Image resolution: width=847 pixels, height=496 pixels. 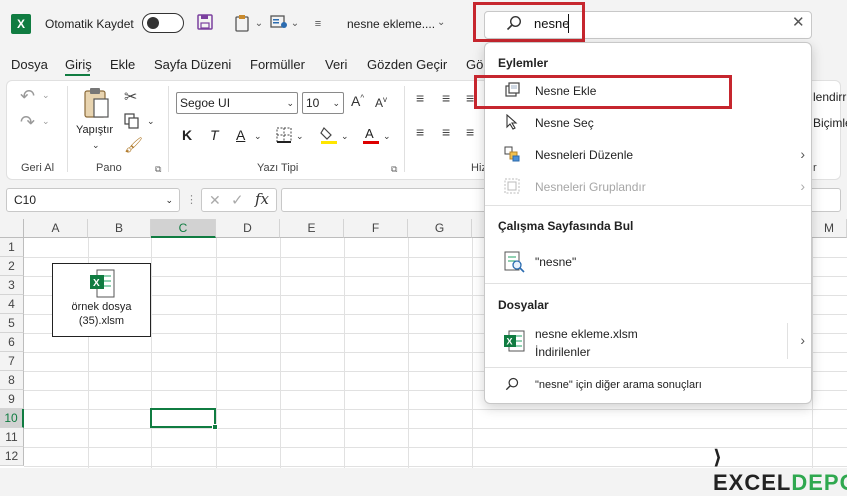 I want to click on column-header-d: D, so click(x=248, y=228).